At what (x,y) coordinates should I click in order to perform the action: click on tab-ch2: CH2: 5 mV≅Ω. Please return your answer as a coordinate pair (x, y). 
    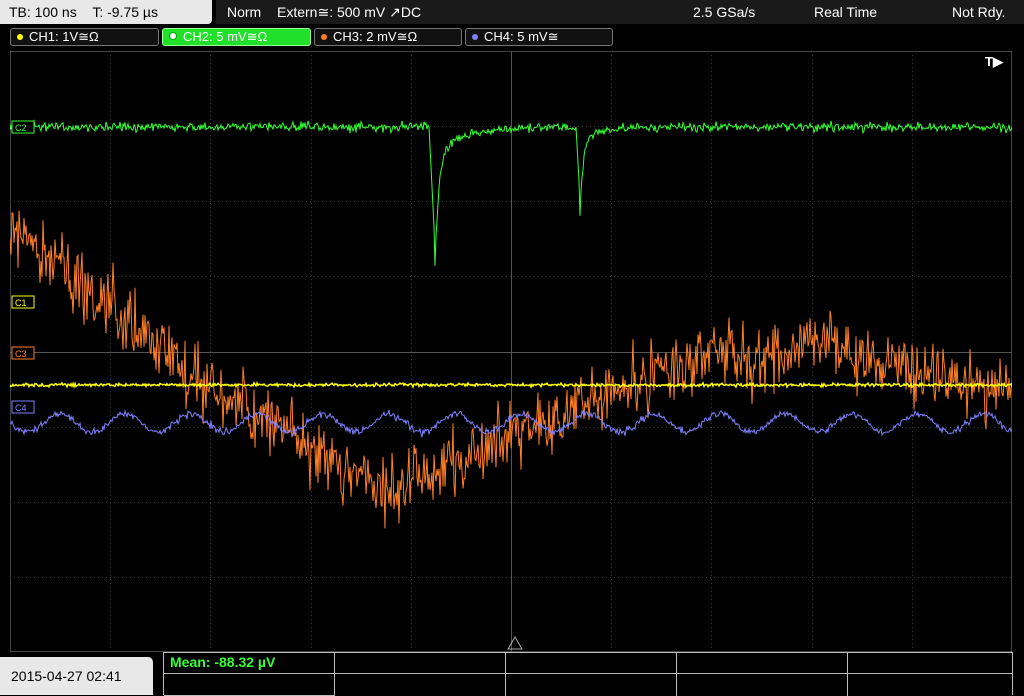
    Looking at the image, I should click on (236, 37).